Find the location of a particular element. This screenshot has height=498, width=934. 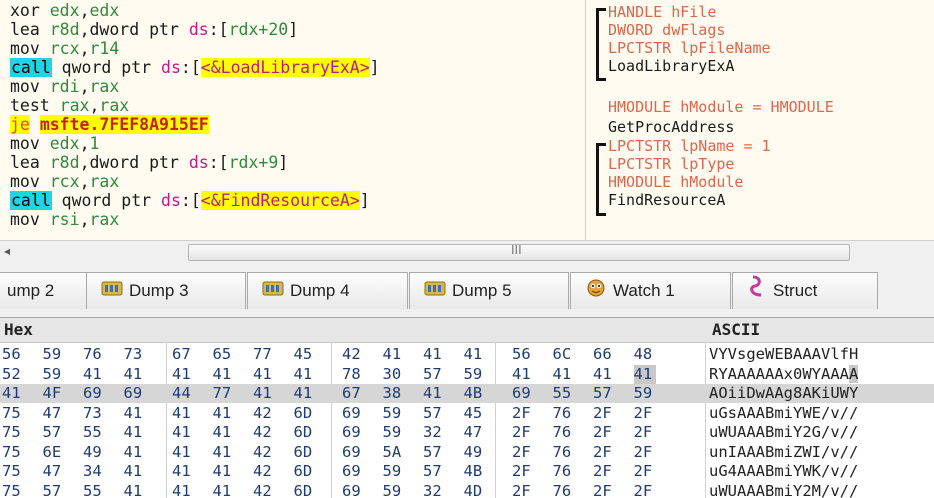

ascii-text: uWUAAABmiY2G/v// is located at coordinates (783, 432).